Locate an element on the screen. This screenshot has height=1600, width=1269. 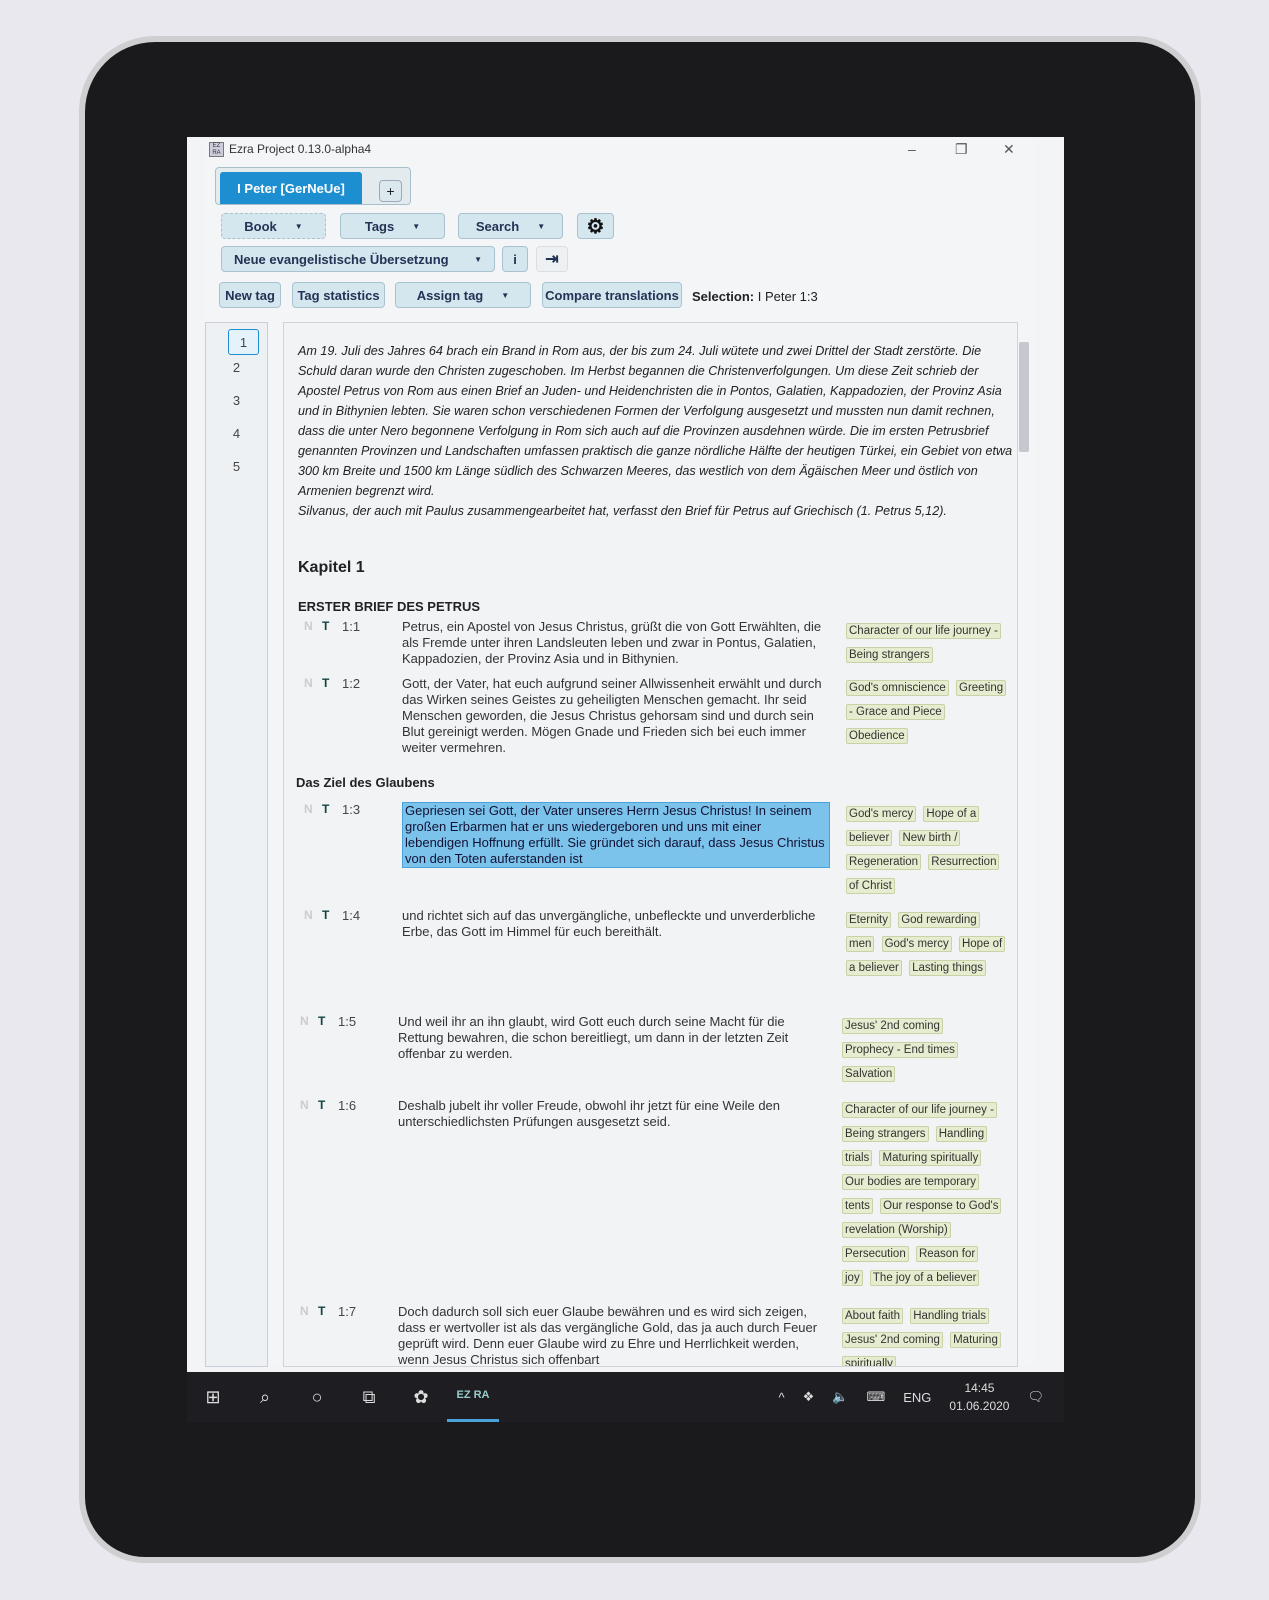
system-tray: ^ ❖ 🔈 ⌨ ENG 14:45 01.06.2020 🗨 is located at coordinates (911, 1397).